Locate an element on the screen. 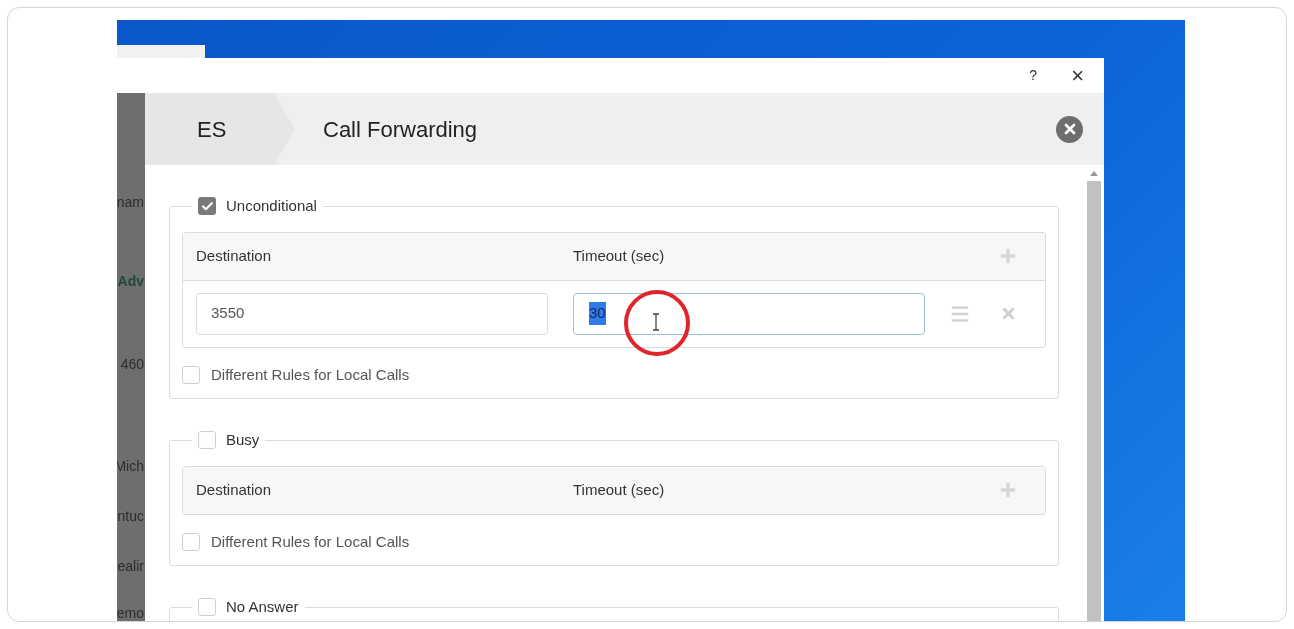 This screenshot has height=629, width=1294. help-button: ? is located at coordinates (1033, 75).